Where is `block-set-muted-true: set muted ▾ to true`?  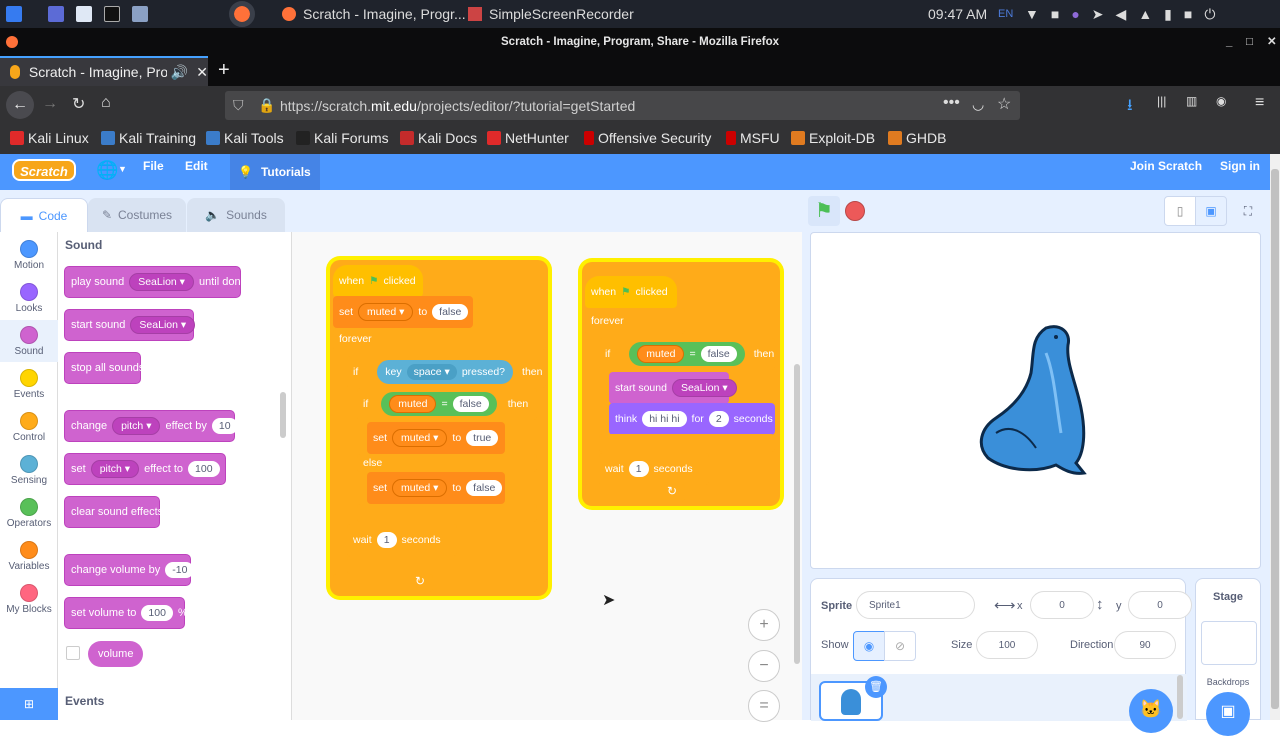
block-set-muted-true: set muted ▾ to true is located at coordinates (436, 438).